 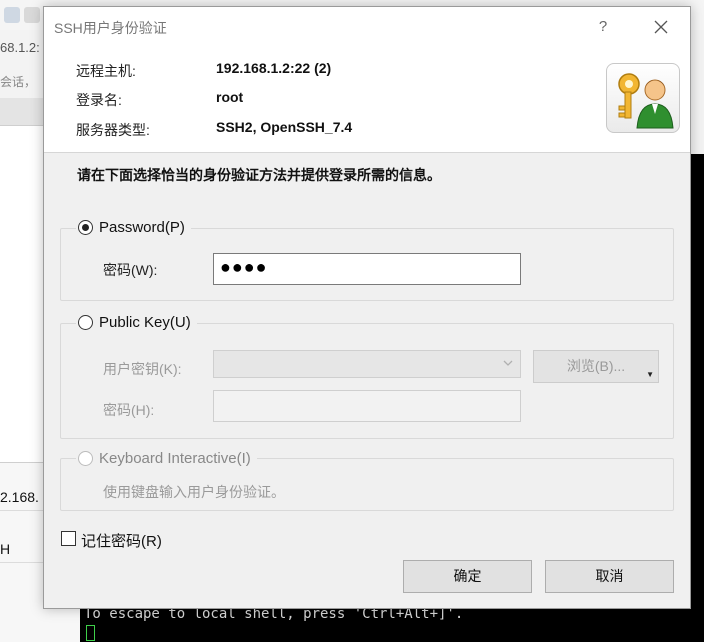 What do you see at coordinates (284, 127) in the screenshot?
I see `server-type-value: SSH2, OpenSSH_7.4` at bounding box center [284, 127].